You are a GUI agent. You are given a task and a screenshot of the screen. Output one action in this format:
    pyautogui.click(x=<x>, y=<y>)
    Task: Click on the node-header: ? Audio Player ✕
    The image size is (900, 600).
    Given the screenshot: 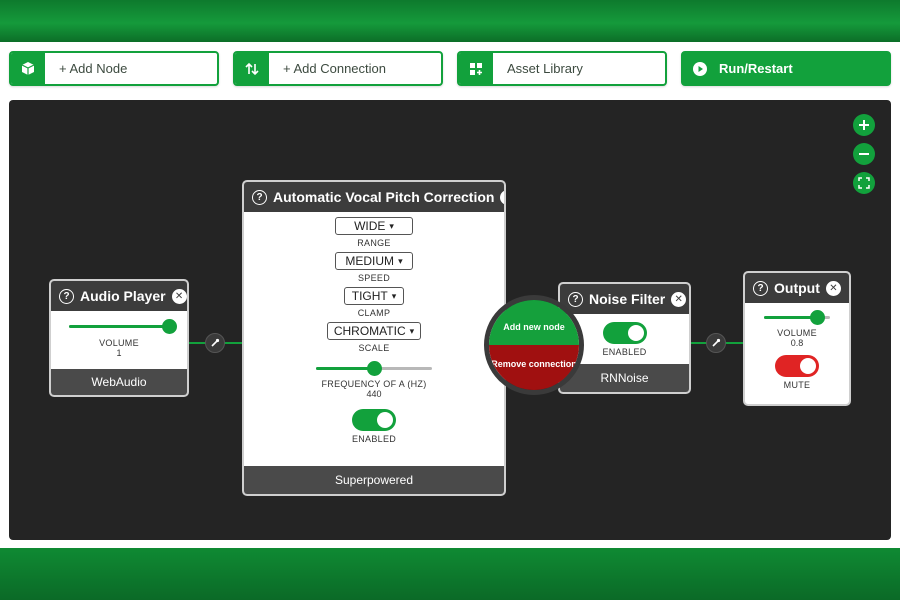 What is the action you would take?
    pyautogui.click(x=119, y=296)
    